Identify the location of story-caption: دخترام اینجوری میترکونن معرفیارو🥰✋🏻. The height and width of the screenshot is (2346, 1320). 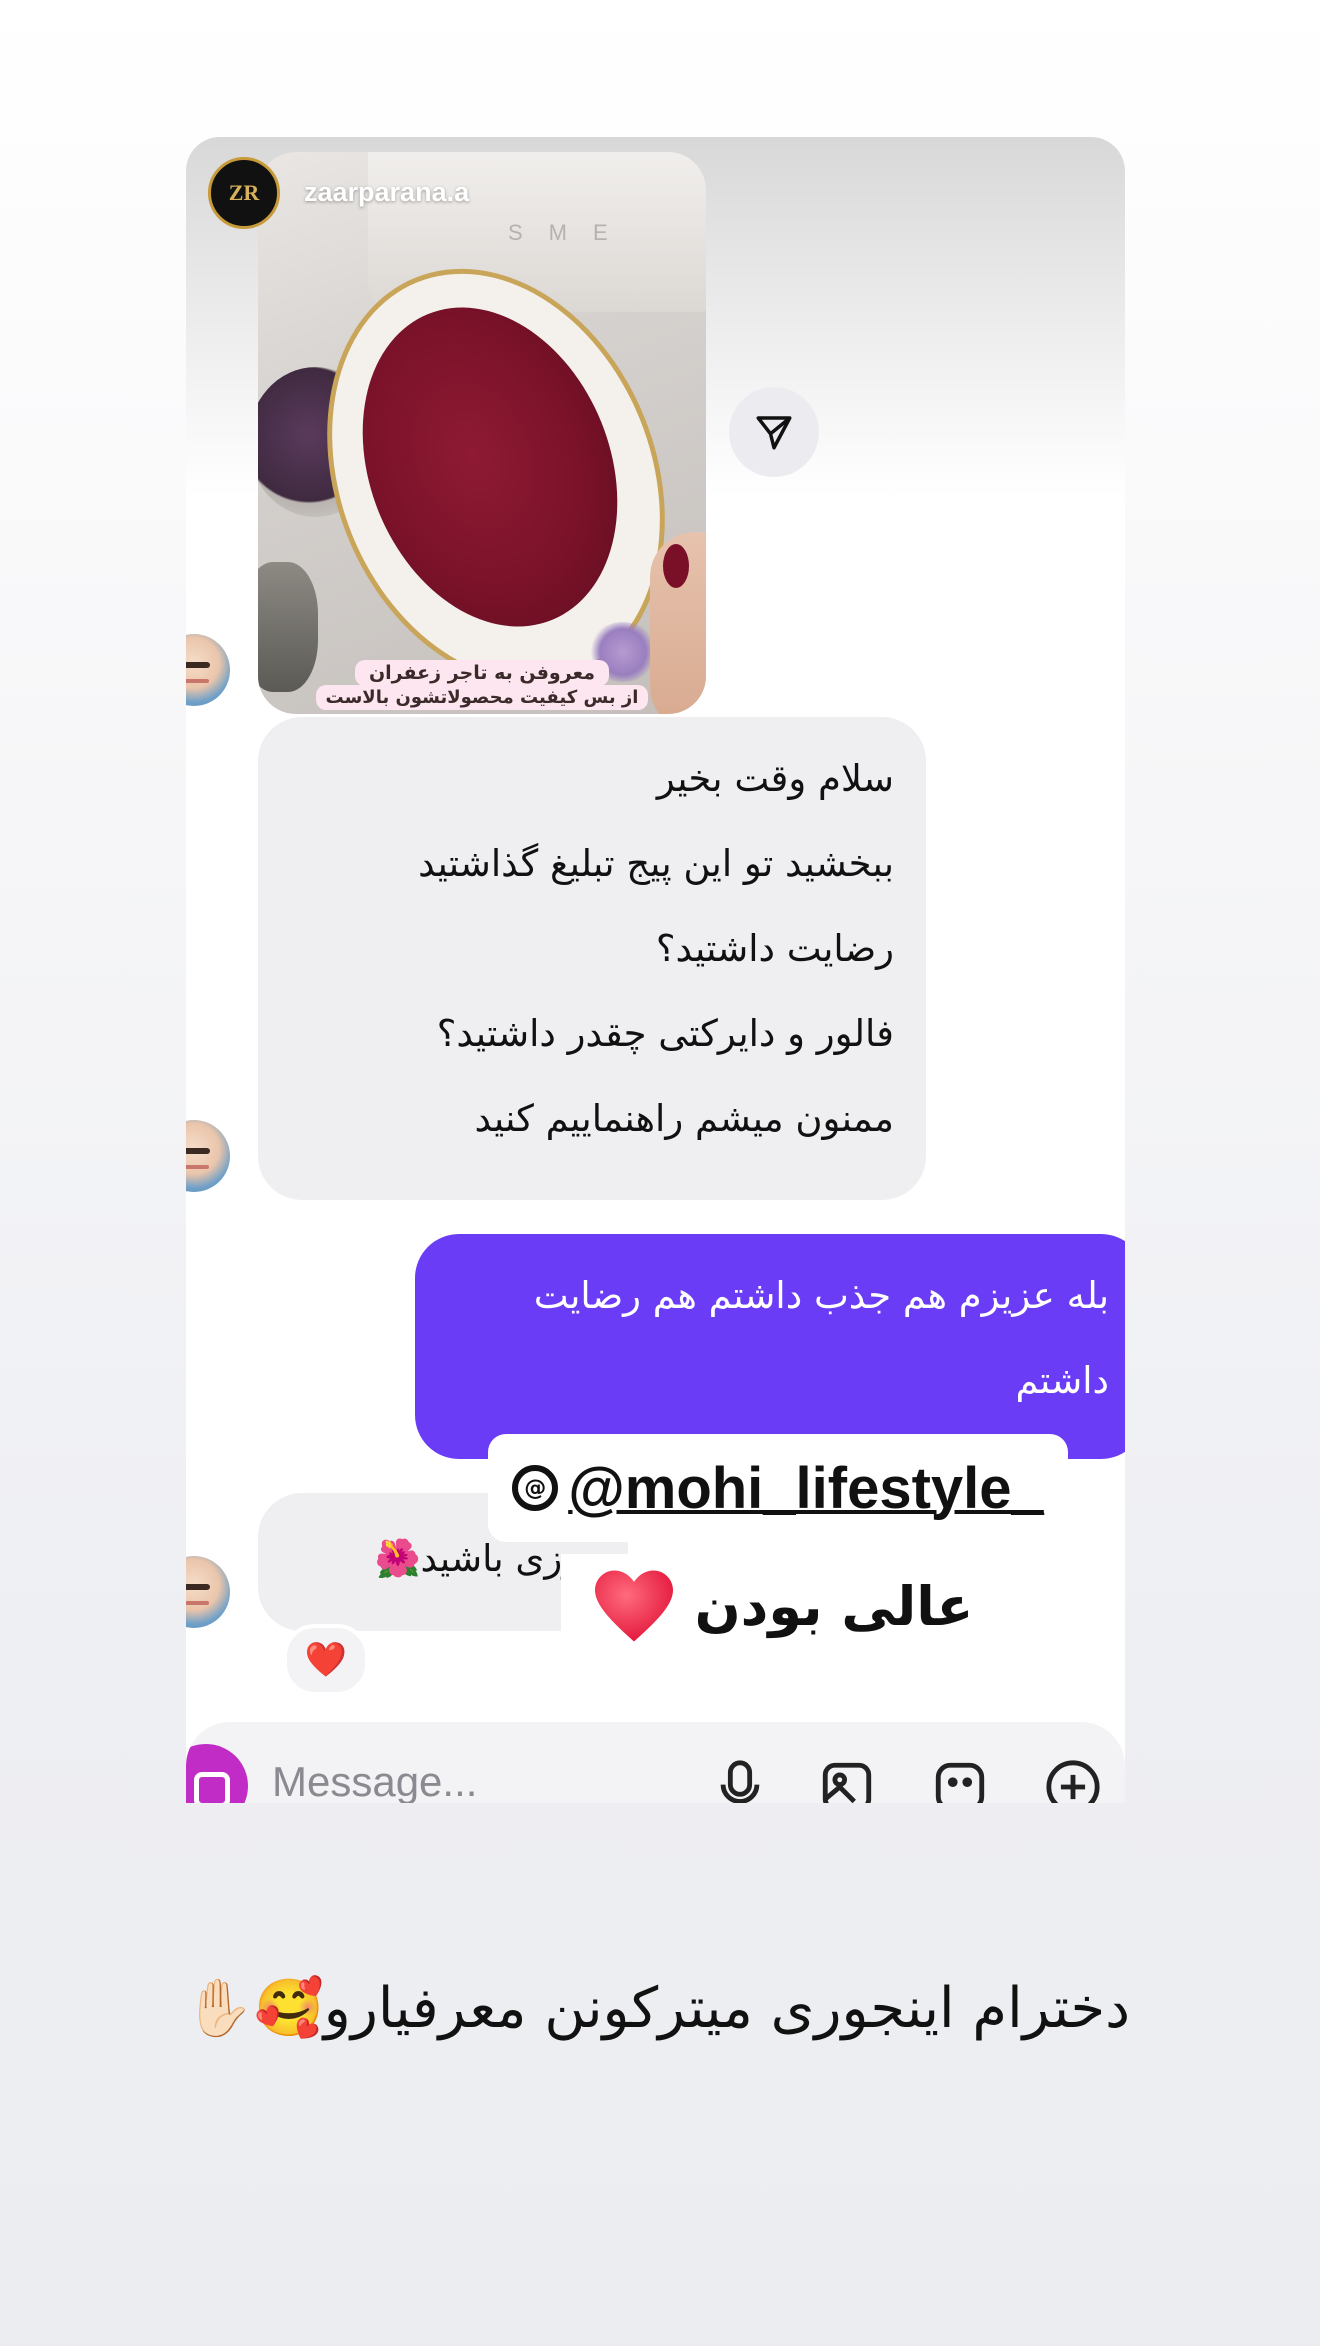
(660, 2020).